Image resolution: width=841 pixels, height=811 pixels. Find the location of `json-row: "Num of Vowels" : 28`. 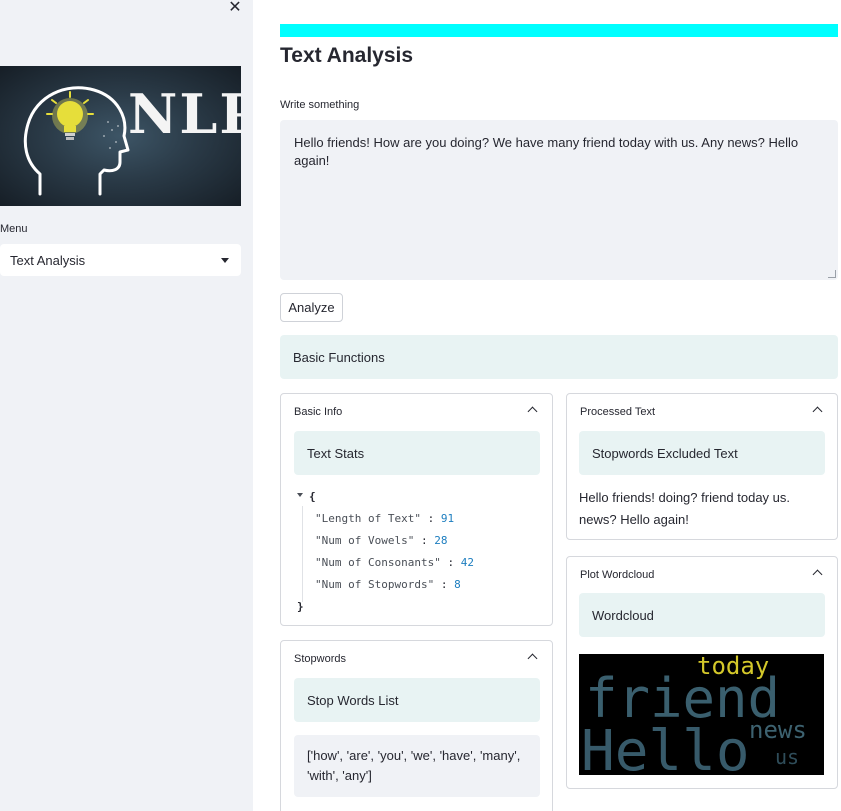

json-row: "Num of Vowels" : 28 is located at coordinates (381, 540).